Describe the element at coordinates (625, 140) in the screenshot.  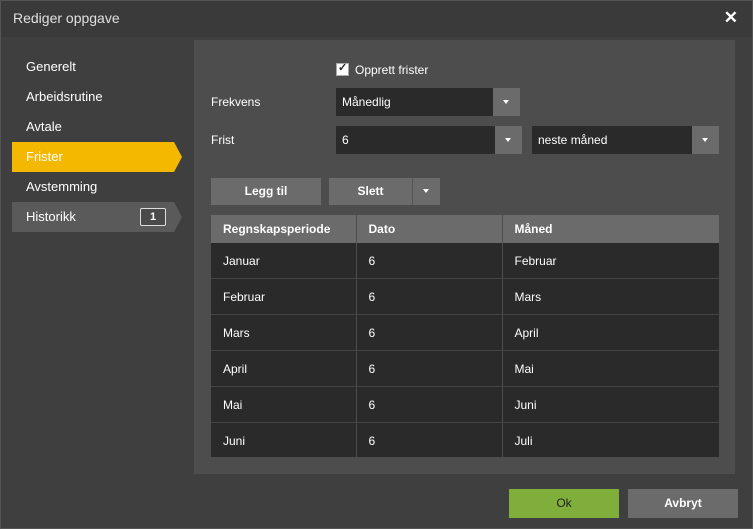
I see `deadline-month-select: neste måned` at that location.